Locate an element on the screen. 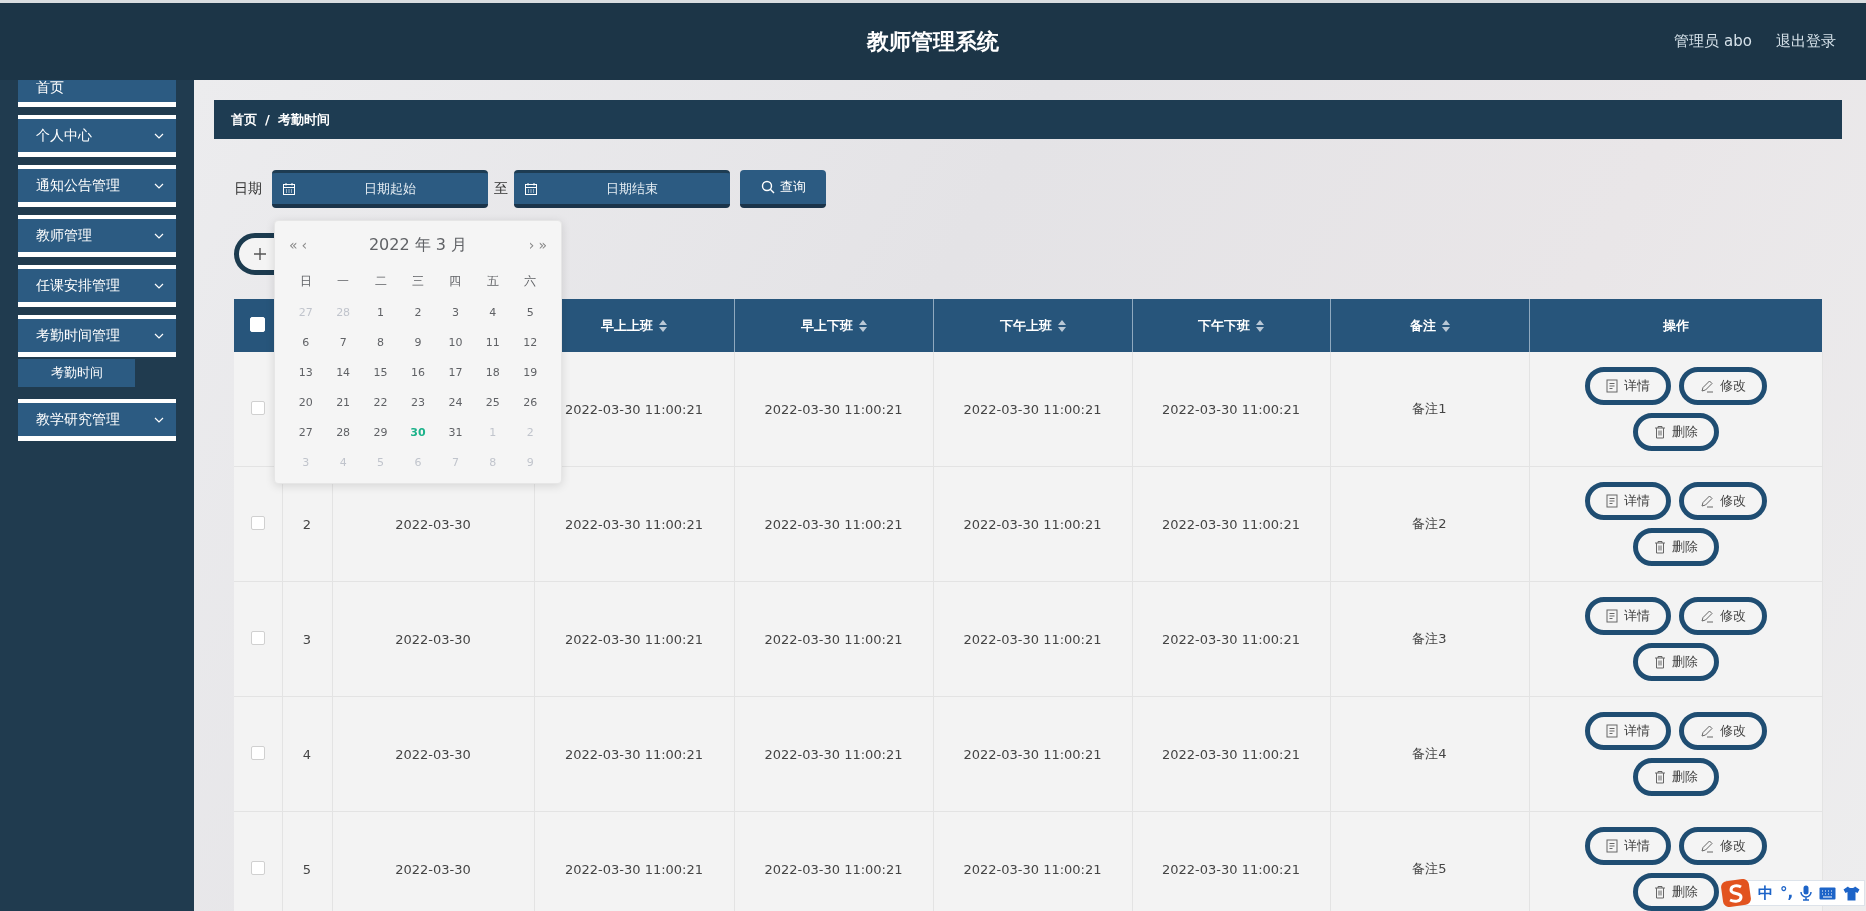  calendar-day: 23 is located at coordinates (417, 402).